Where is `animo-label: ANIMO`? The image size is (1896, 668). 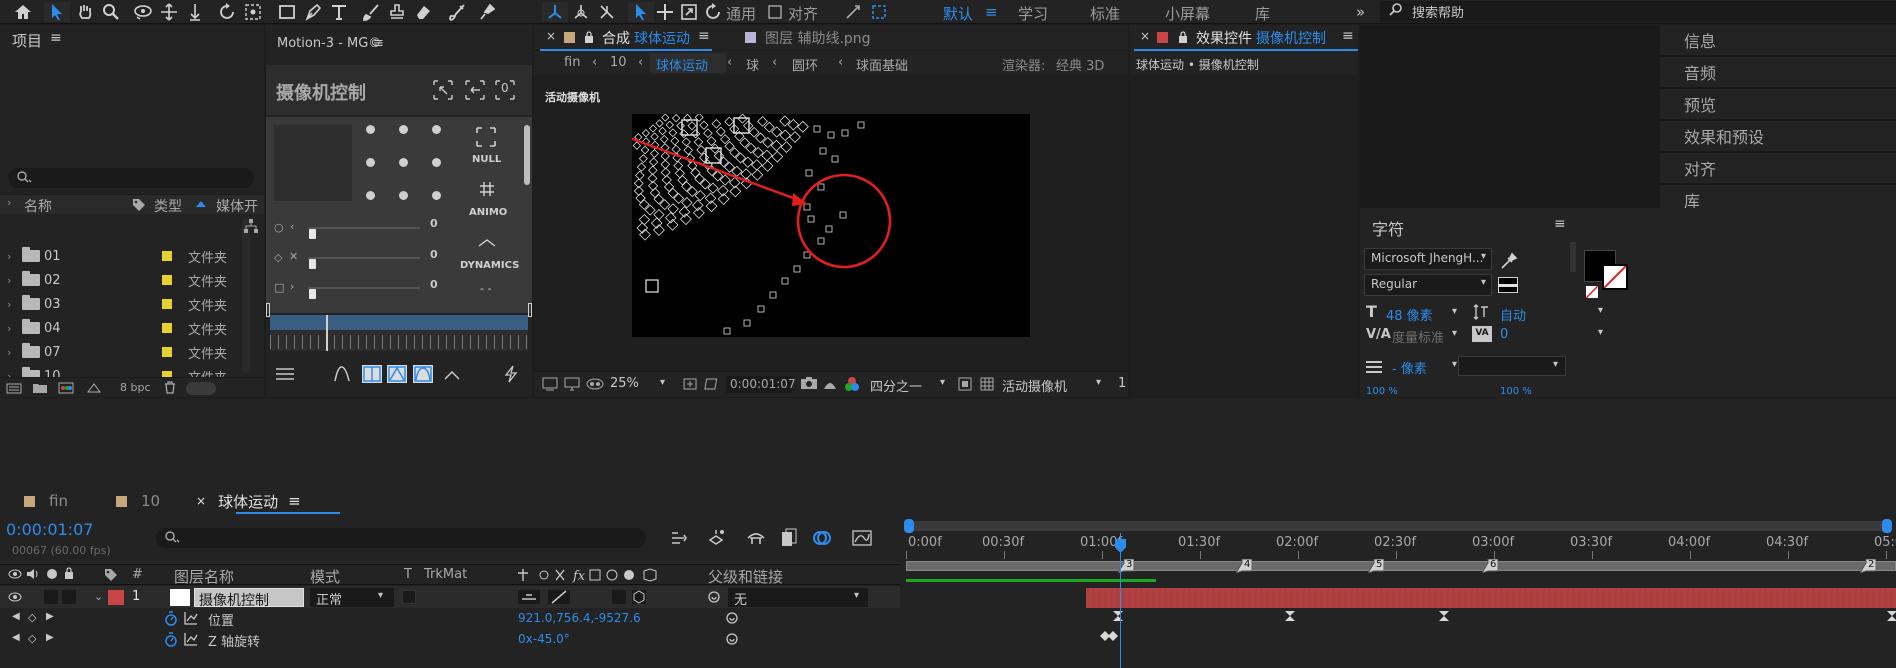
animo-label: ANIMO is located at coordinates (488, 212).